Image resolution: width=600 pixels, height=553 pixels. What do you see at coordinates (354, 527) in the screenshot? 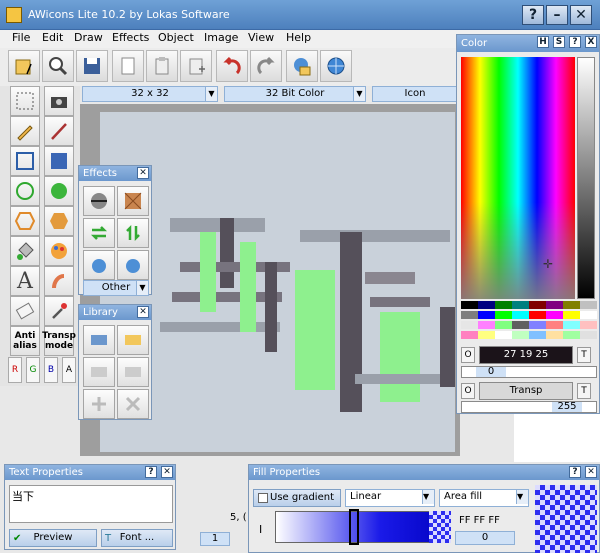
I see `gradient-stop` at bounding box center [354, 527].